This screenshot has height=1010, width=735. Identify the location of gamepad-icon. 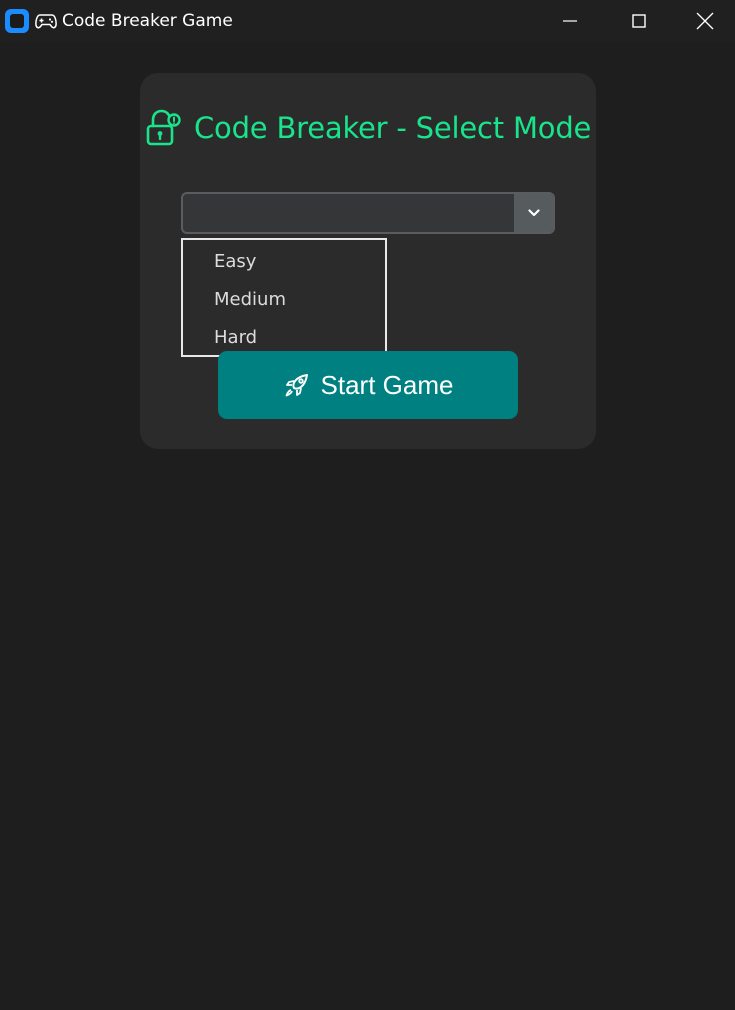
(46, 21).